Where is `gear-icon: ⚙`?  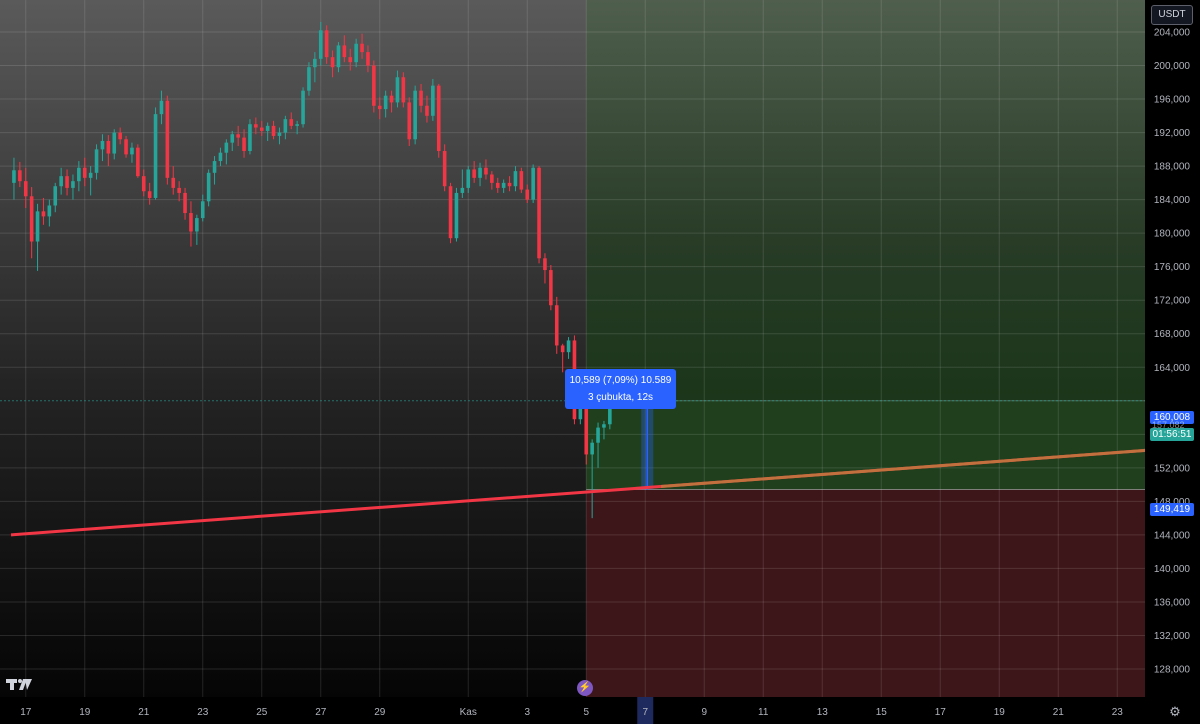
gear-icon: ⚙ is located at coordinates (1175, 712).